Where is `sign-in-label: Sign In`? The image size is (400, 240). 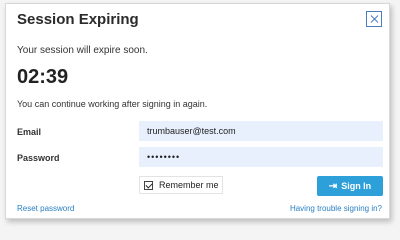
sign-in-label: Sign In is located at coordinates (356, 186).